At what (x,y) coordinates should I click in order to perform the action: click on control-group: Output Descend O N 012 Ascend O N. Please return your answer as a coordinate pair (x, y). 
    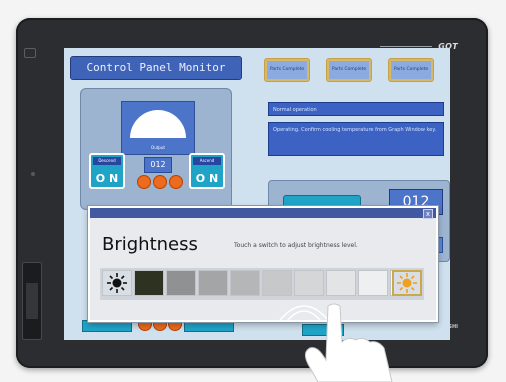
    Looking at the image, I should click on (156, 149).